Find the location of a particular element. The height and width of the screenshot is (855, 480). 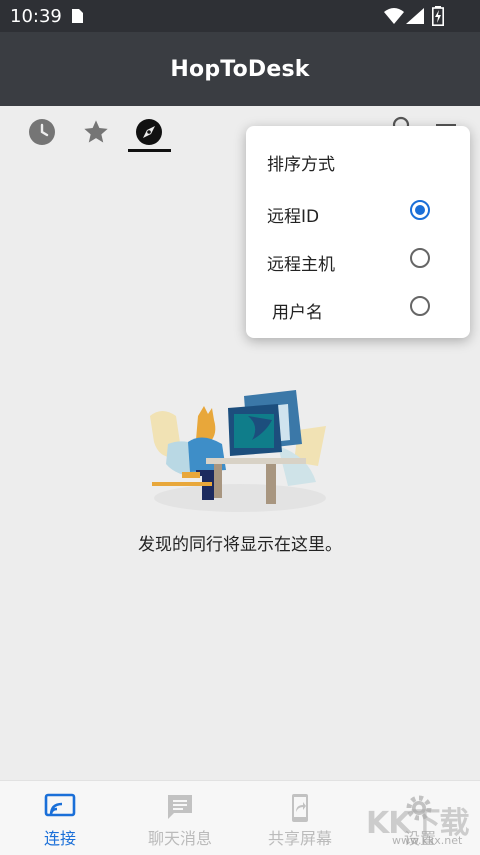

sort-option-label: 远程ID is located at coordinates (293, 217).